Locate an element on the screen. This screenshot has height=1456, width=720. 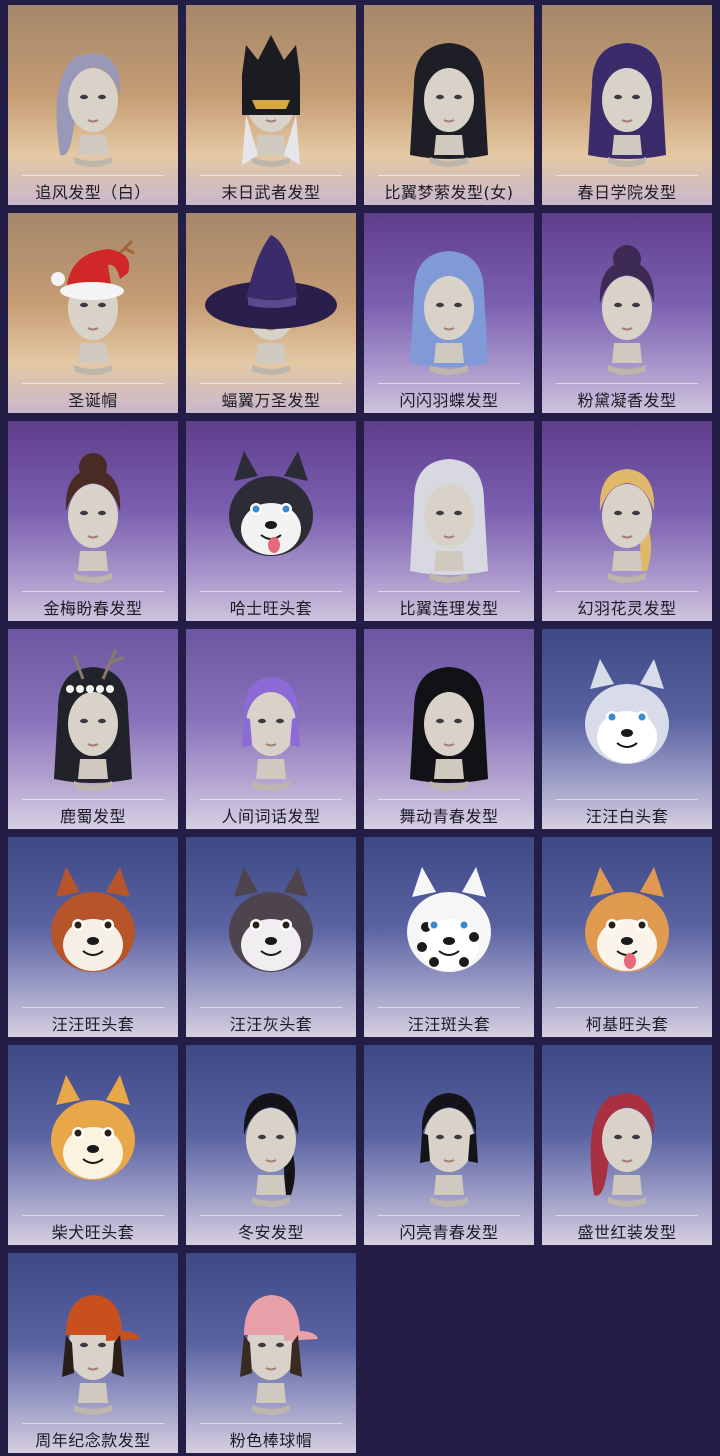
hairstyle-card: 幻羽花灵发型 is located at coordinates (627, 521).